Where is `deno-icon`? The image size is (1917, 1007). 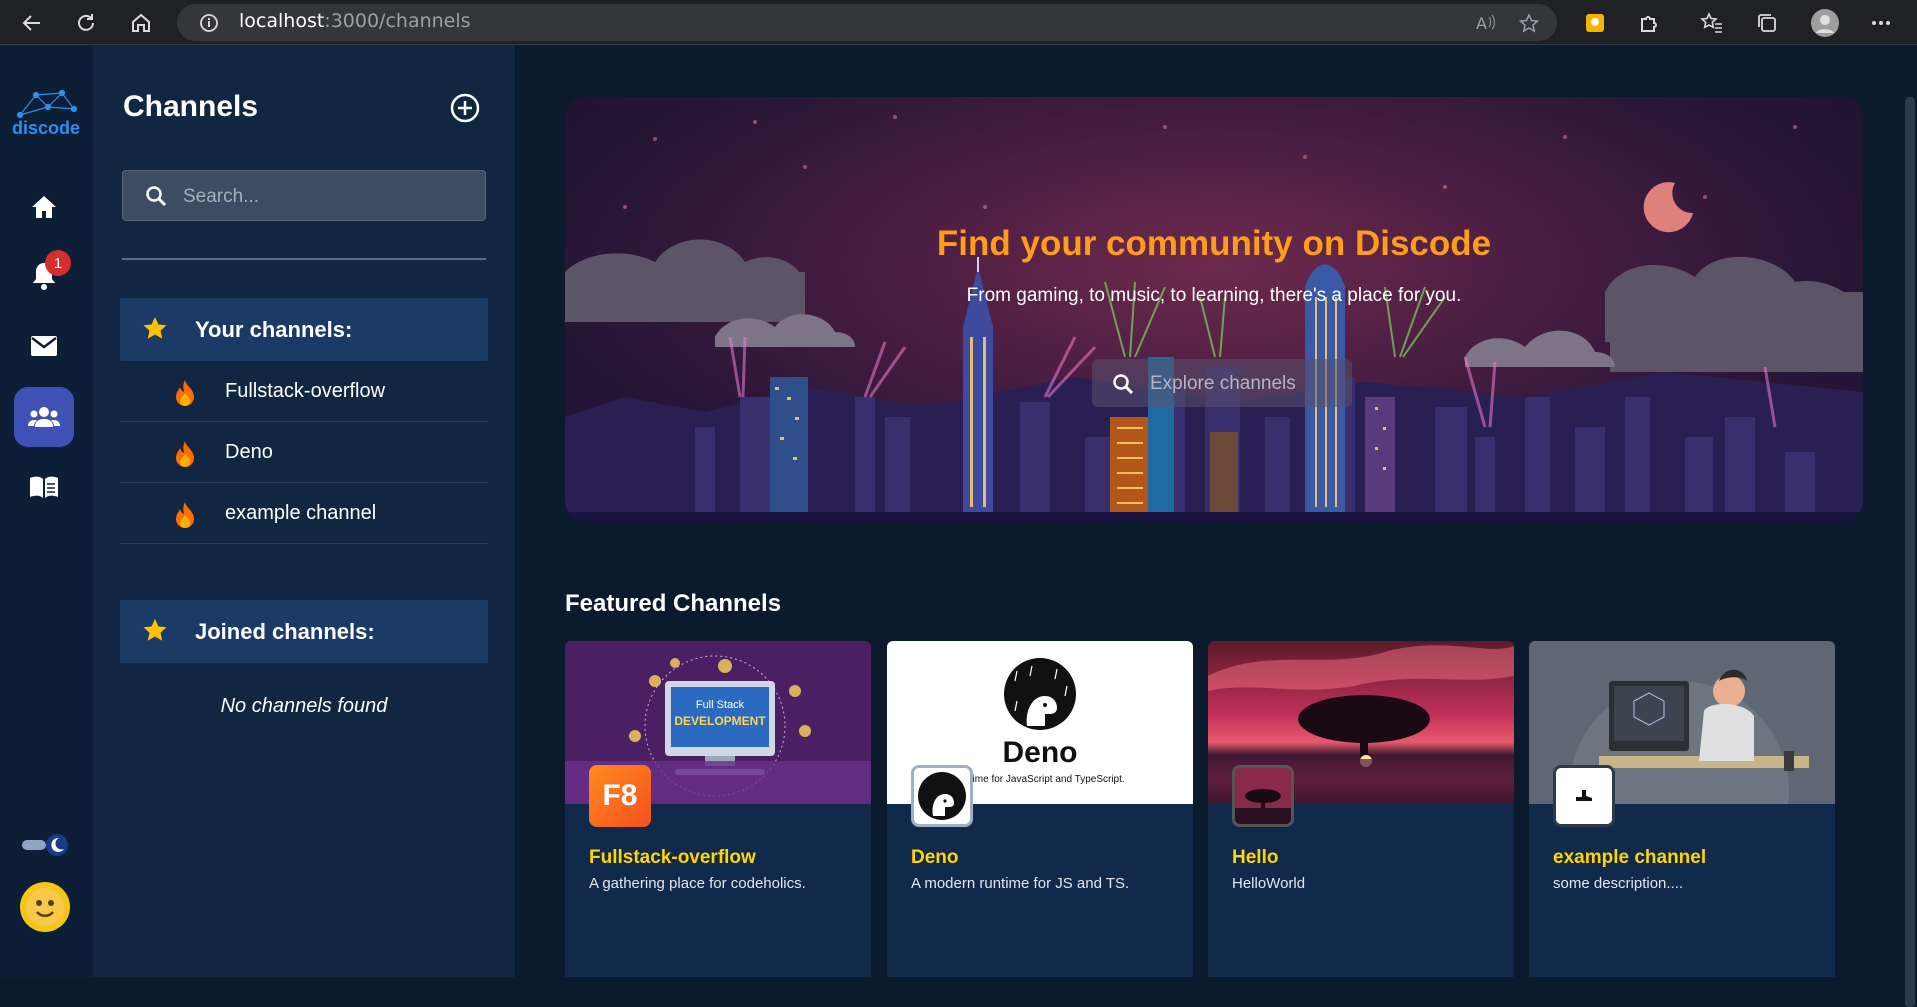
deno-icon is located at coordinates (942, 796).